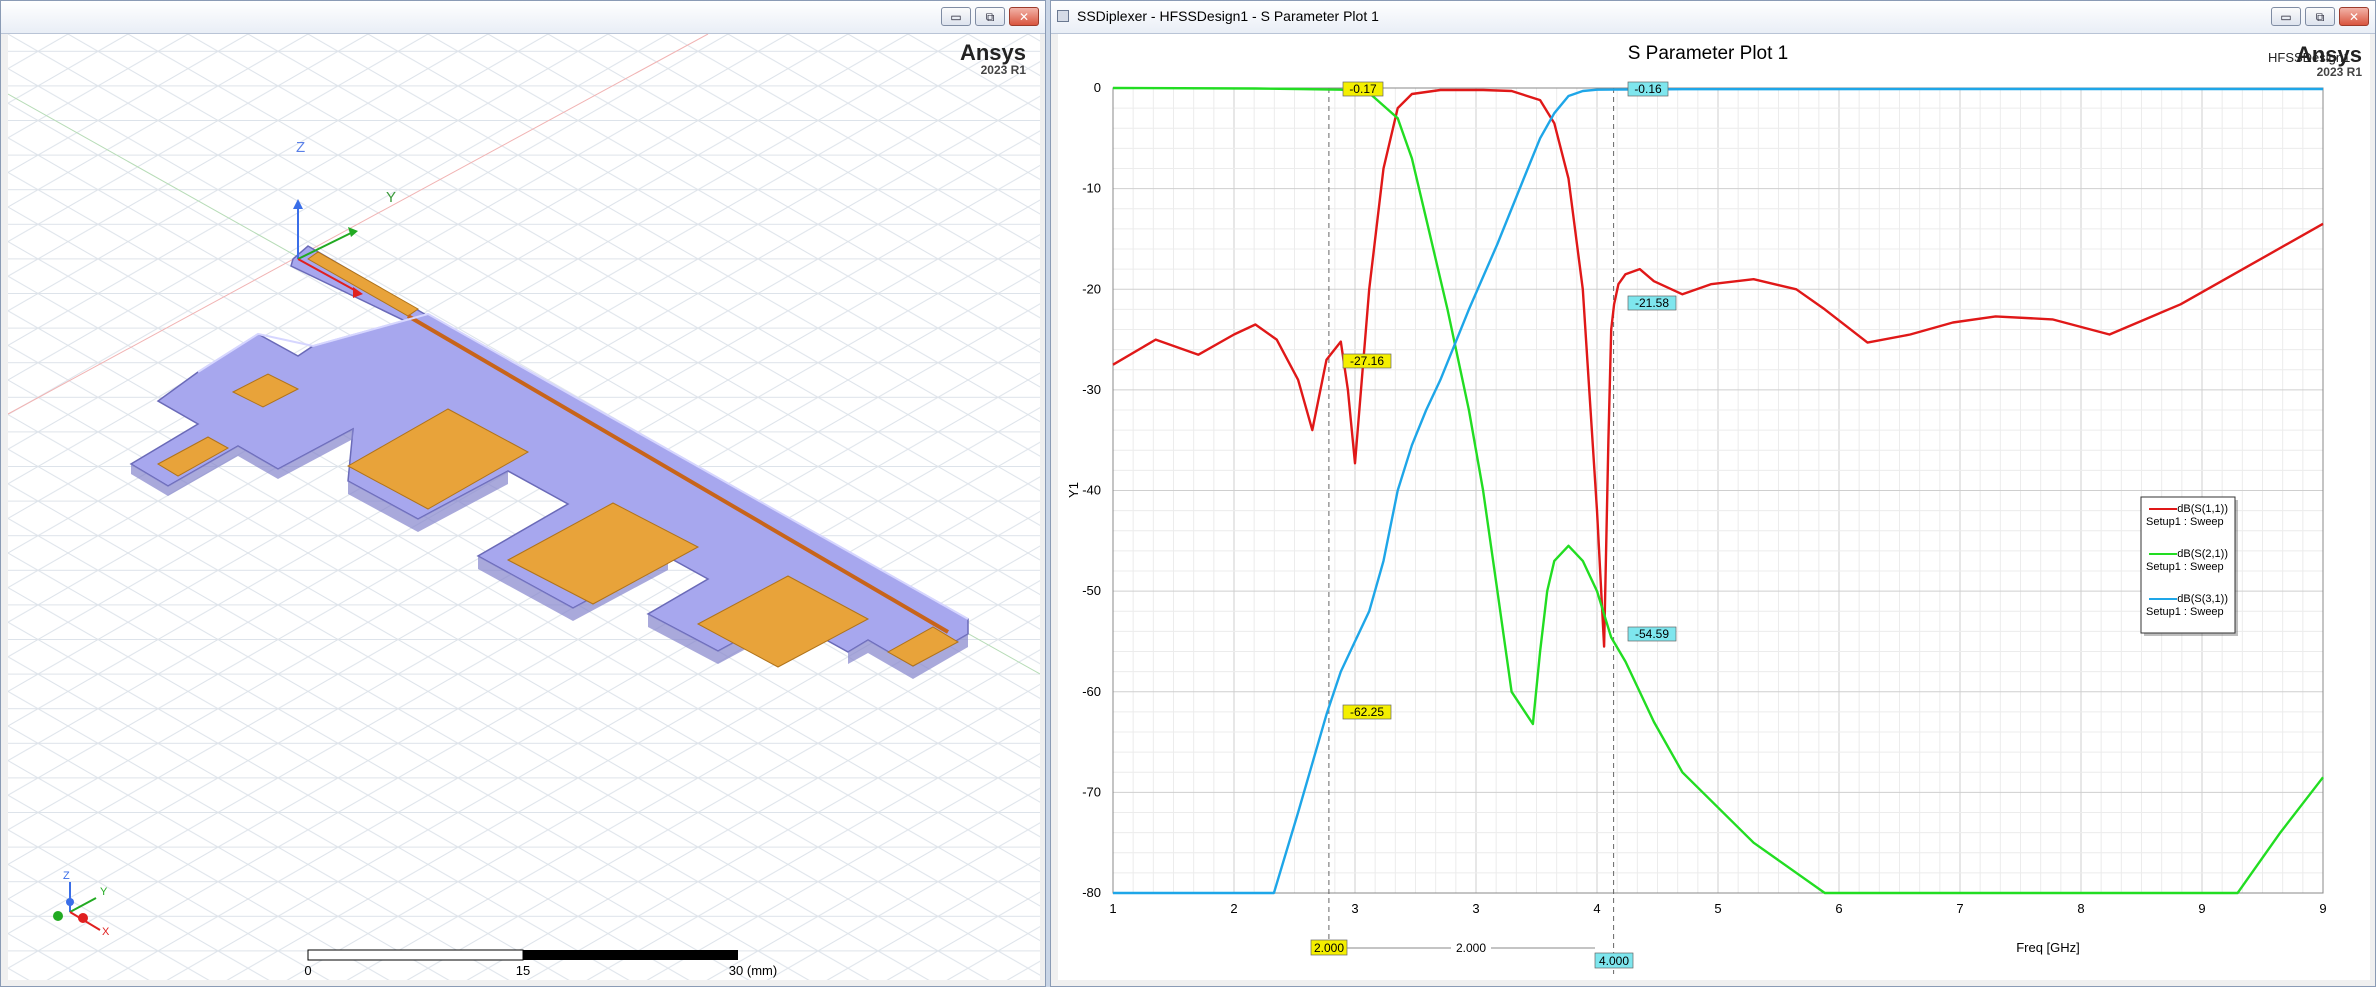 The image size is (2376, 987). Describe the element at coordinates (1959, 908) in the screenshot. I see `x-tick-label: 7` at that location.